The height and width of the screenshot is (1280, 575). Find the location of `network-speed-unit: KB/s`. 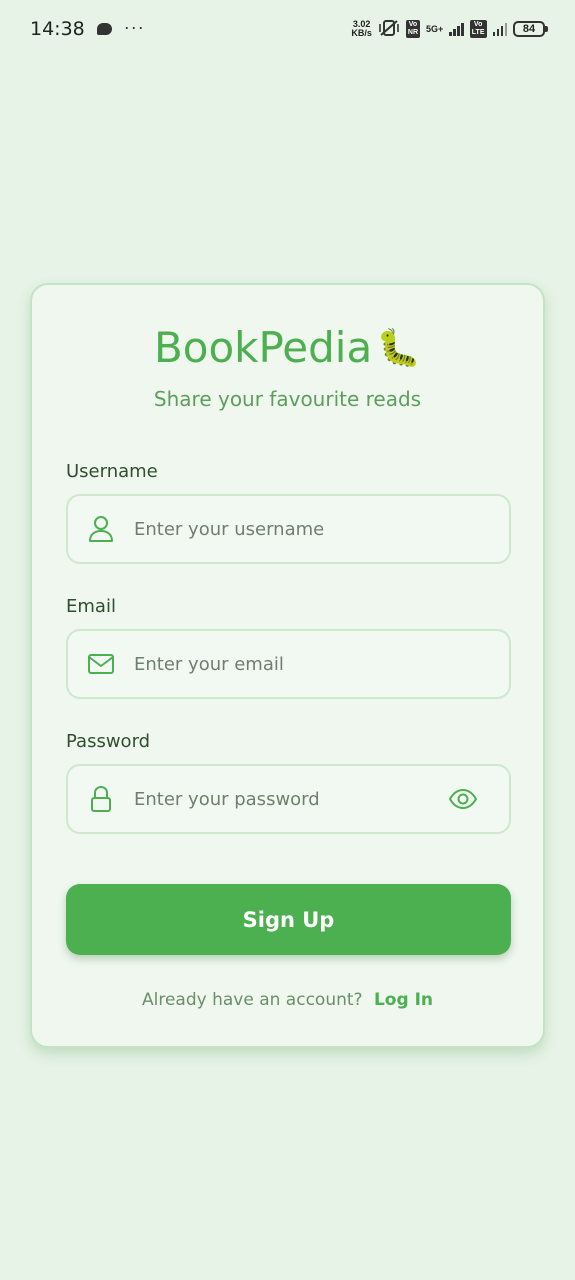

network-speed-unit: KB/s is located at coordinates (361, 33).